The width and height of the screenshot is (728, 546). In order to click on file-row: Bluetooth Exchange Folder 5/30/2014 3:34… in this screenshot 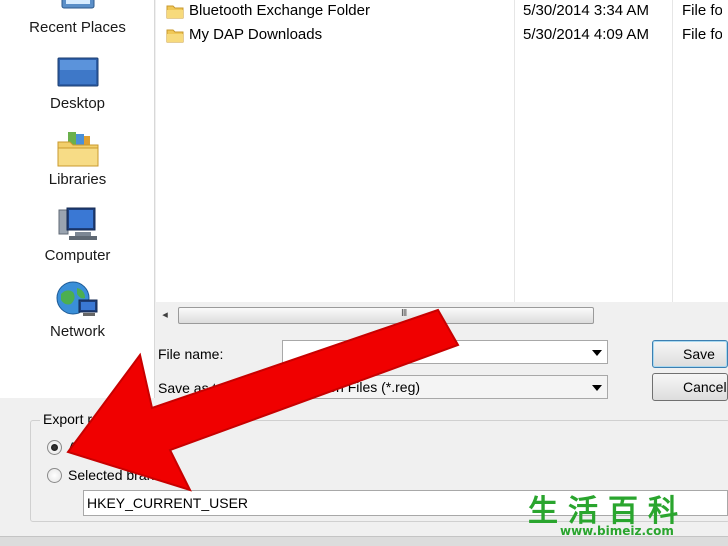, I will do `click(442, 12)`.